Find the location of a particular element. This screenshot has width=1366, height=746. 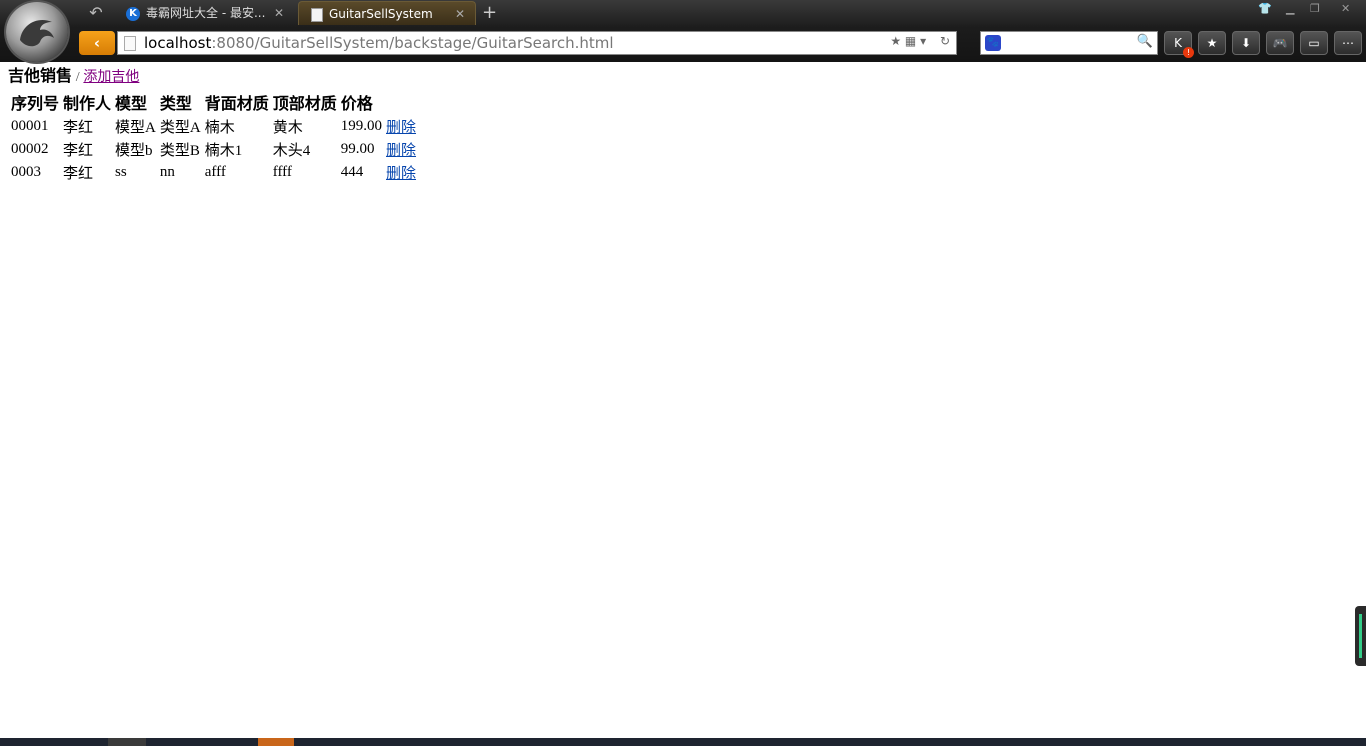

page-title: 吉他销售 is located at coordinates (40, 76).